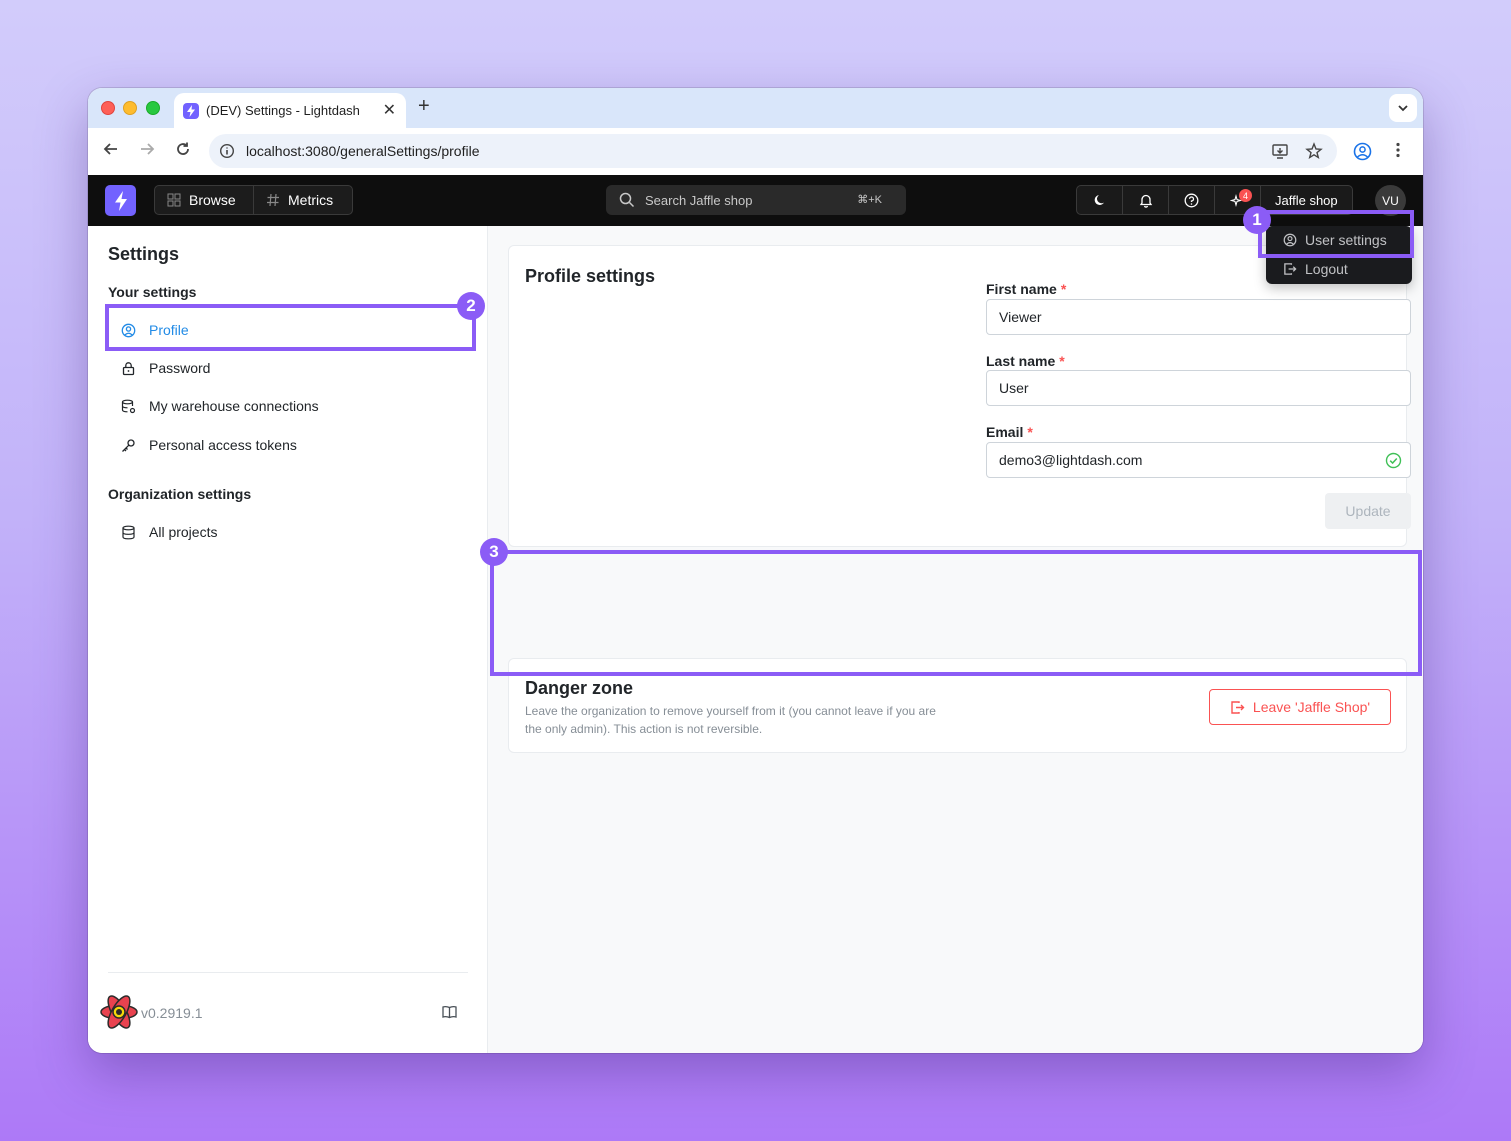 This screenshot has height=1141, width=1511. Describe the element at coordinates (119, 1014) in the screenshot. I see `react-devtools-icon` at that location.